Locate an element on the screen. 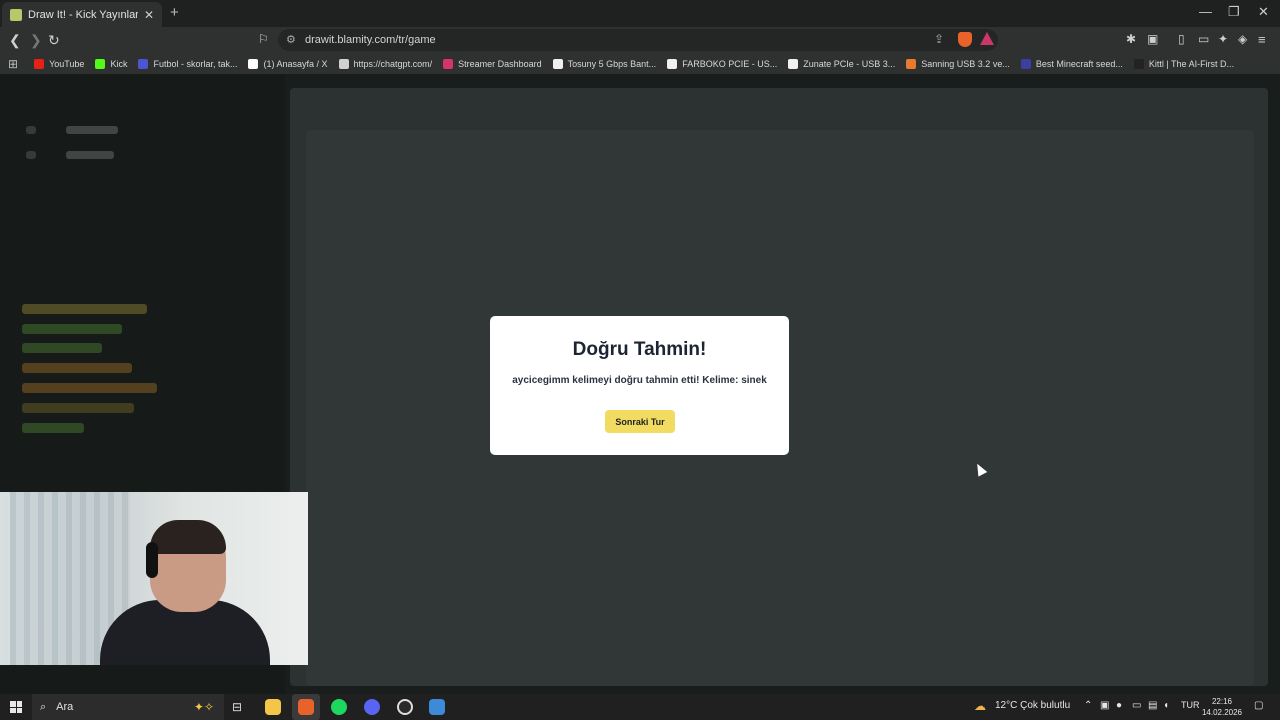 This screenshot has height=720, width=1280. notification-icon: ▢ is located at coordinates (1258, 705).